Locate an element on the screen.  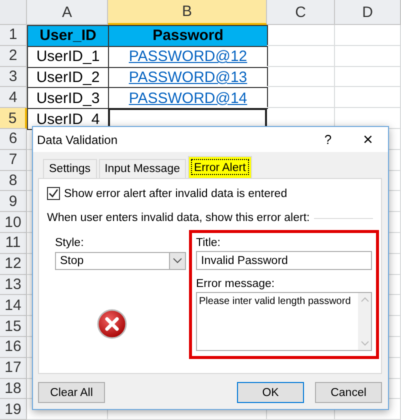
row-header: 18 is located at coordinates (13, 389).